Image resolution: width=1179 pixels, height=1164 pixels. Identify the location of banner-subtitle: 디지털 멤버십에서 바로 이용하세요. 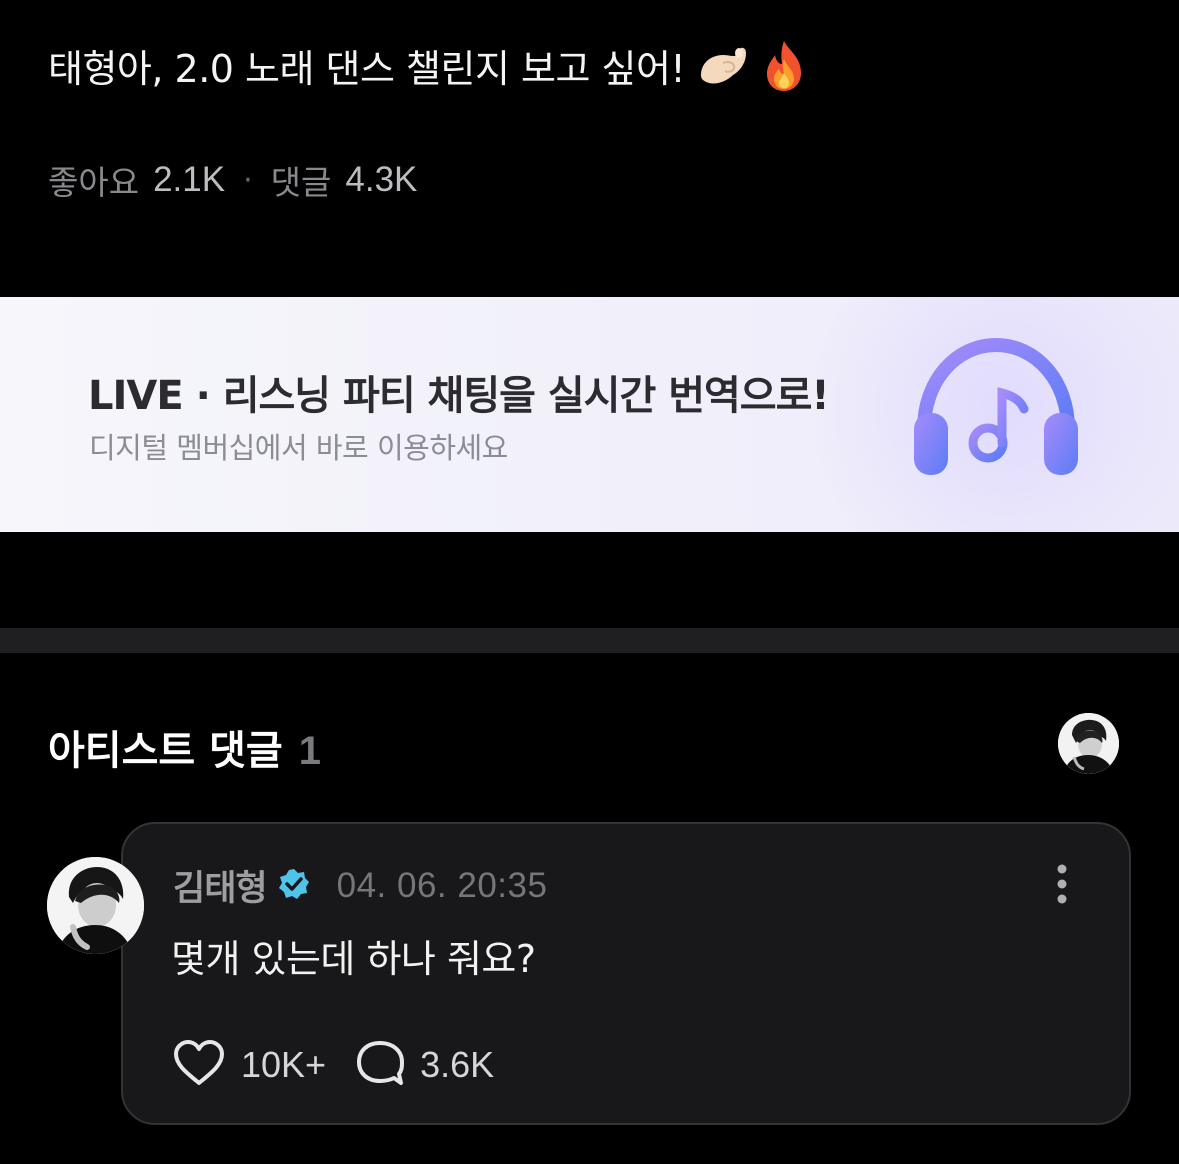
(298, 448).